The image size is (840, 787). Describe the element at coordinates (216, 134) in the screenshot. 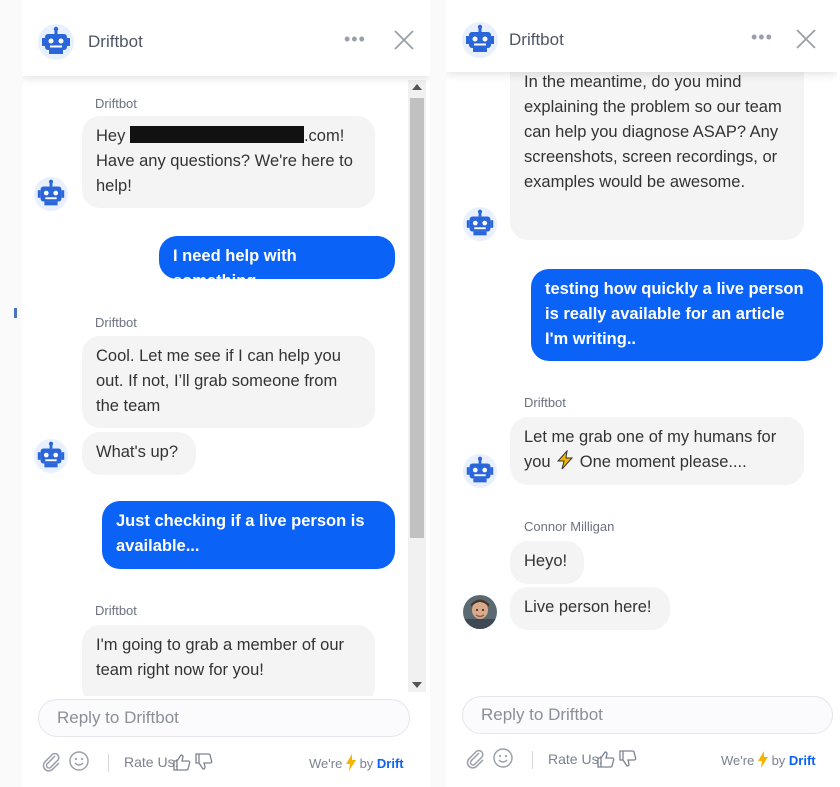

I see `redacted-email` at that location.